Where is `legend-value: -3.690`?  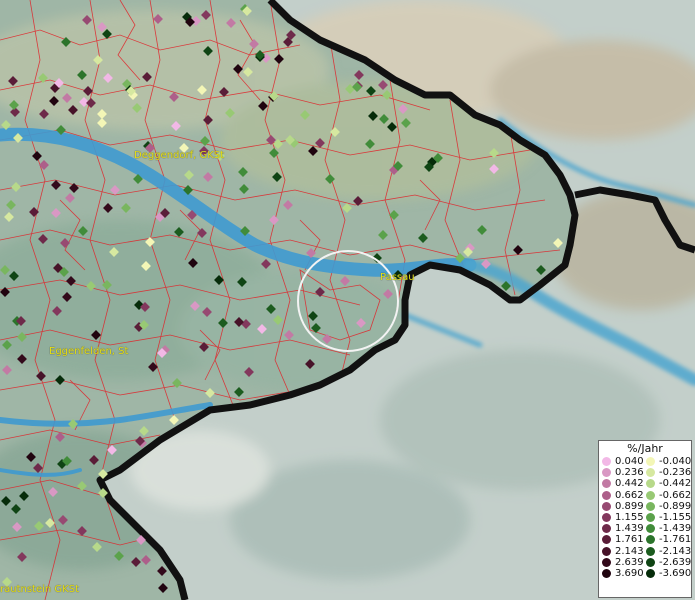 legend-value: -3.690 is located at coordinates (675, 573).